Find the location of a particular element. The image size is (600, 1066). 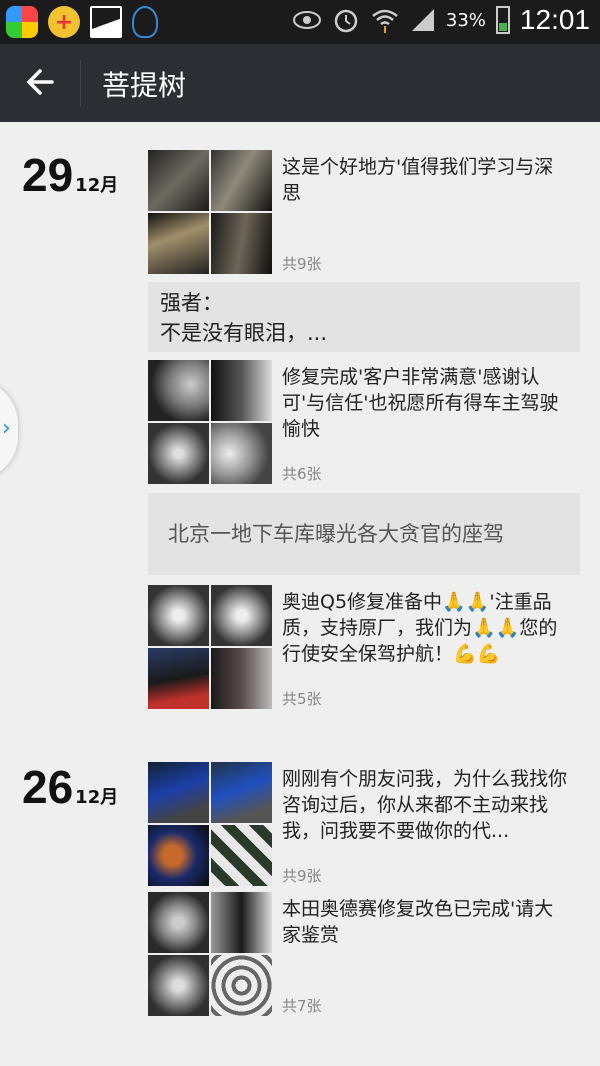

side-pull-tab: › is located at coordinates (9, 430).